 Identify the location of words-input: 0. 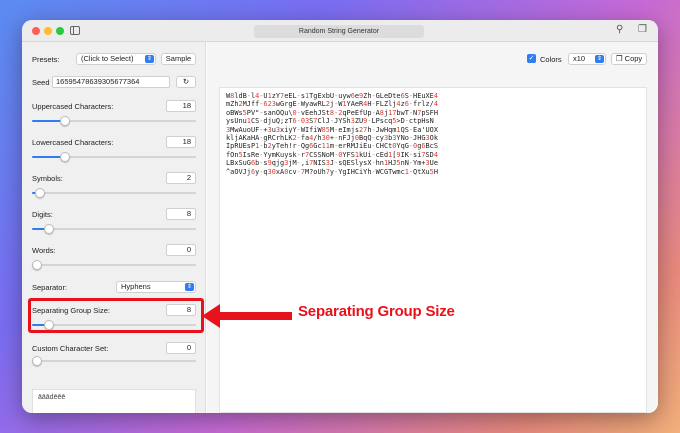
(181, 250).